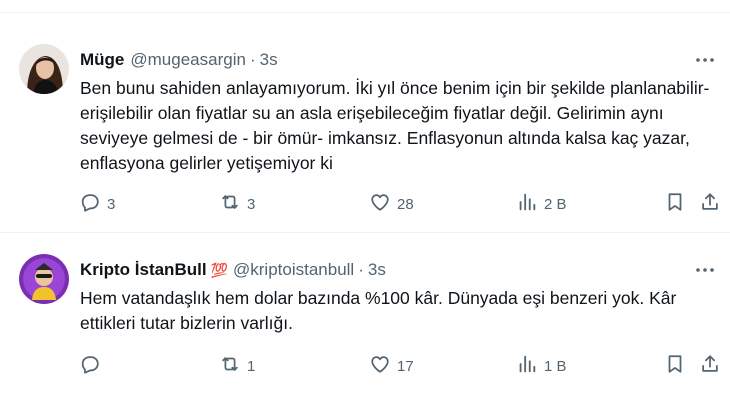 This screenshot has height=420, width=730. I want to click on reply-button, so click(93, 366).